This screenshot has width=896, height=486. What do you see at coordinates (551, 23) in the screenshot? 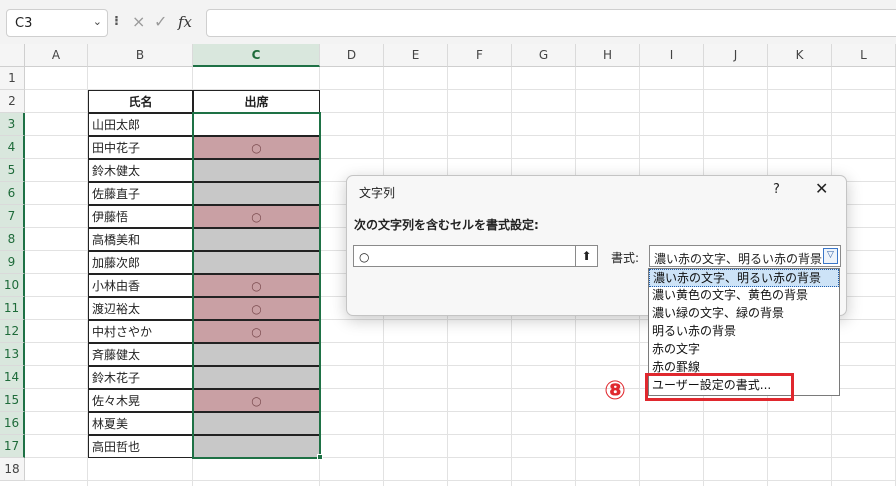
I see `formula-input` at bounding box center [551, 23].